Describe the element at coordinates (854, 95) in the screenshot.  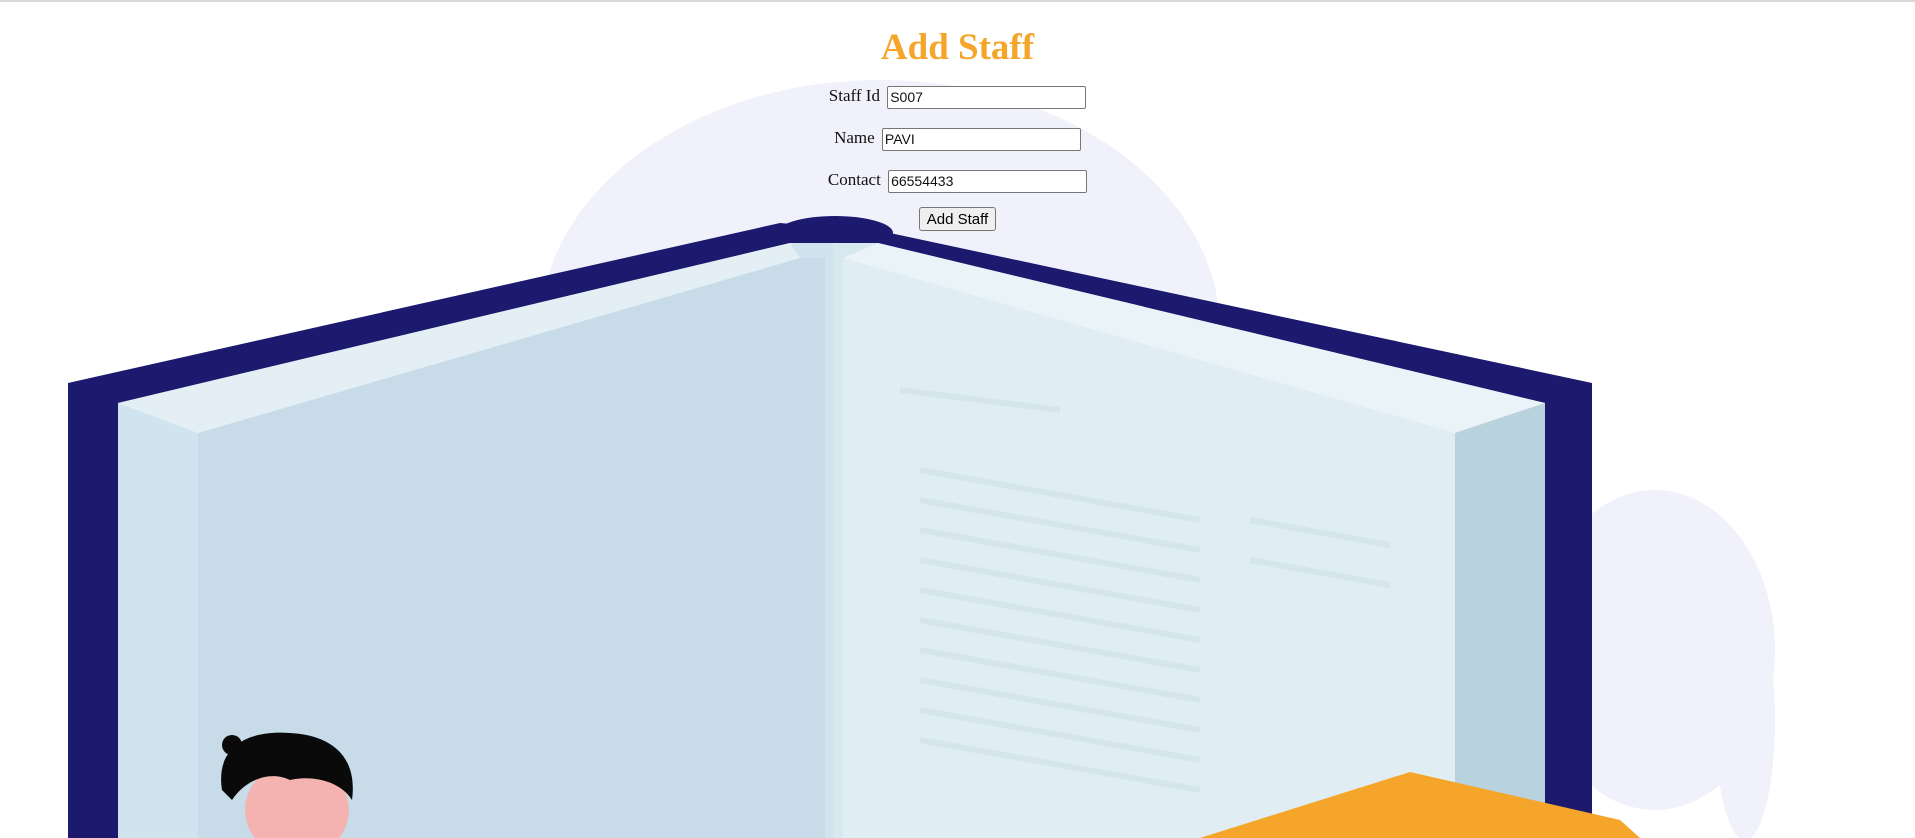
I see `staff-id-label: Staff Id` at that location.